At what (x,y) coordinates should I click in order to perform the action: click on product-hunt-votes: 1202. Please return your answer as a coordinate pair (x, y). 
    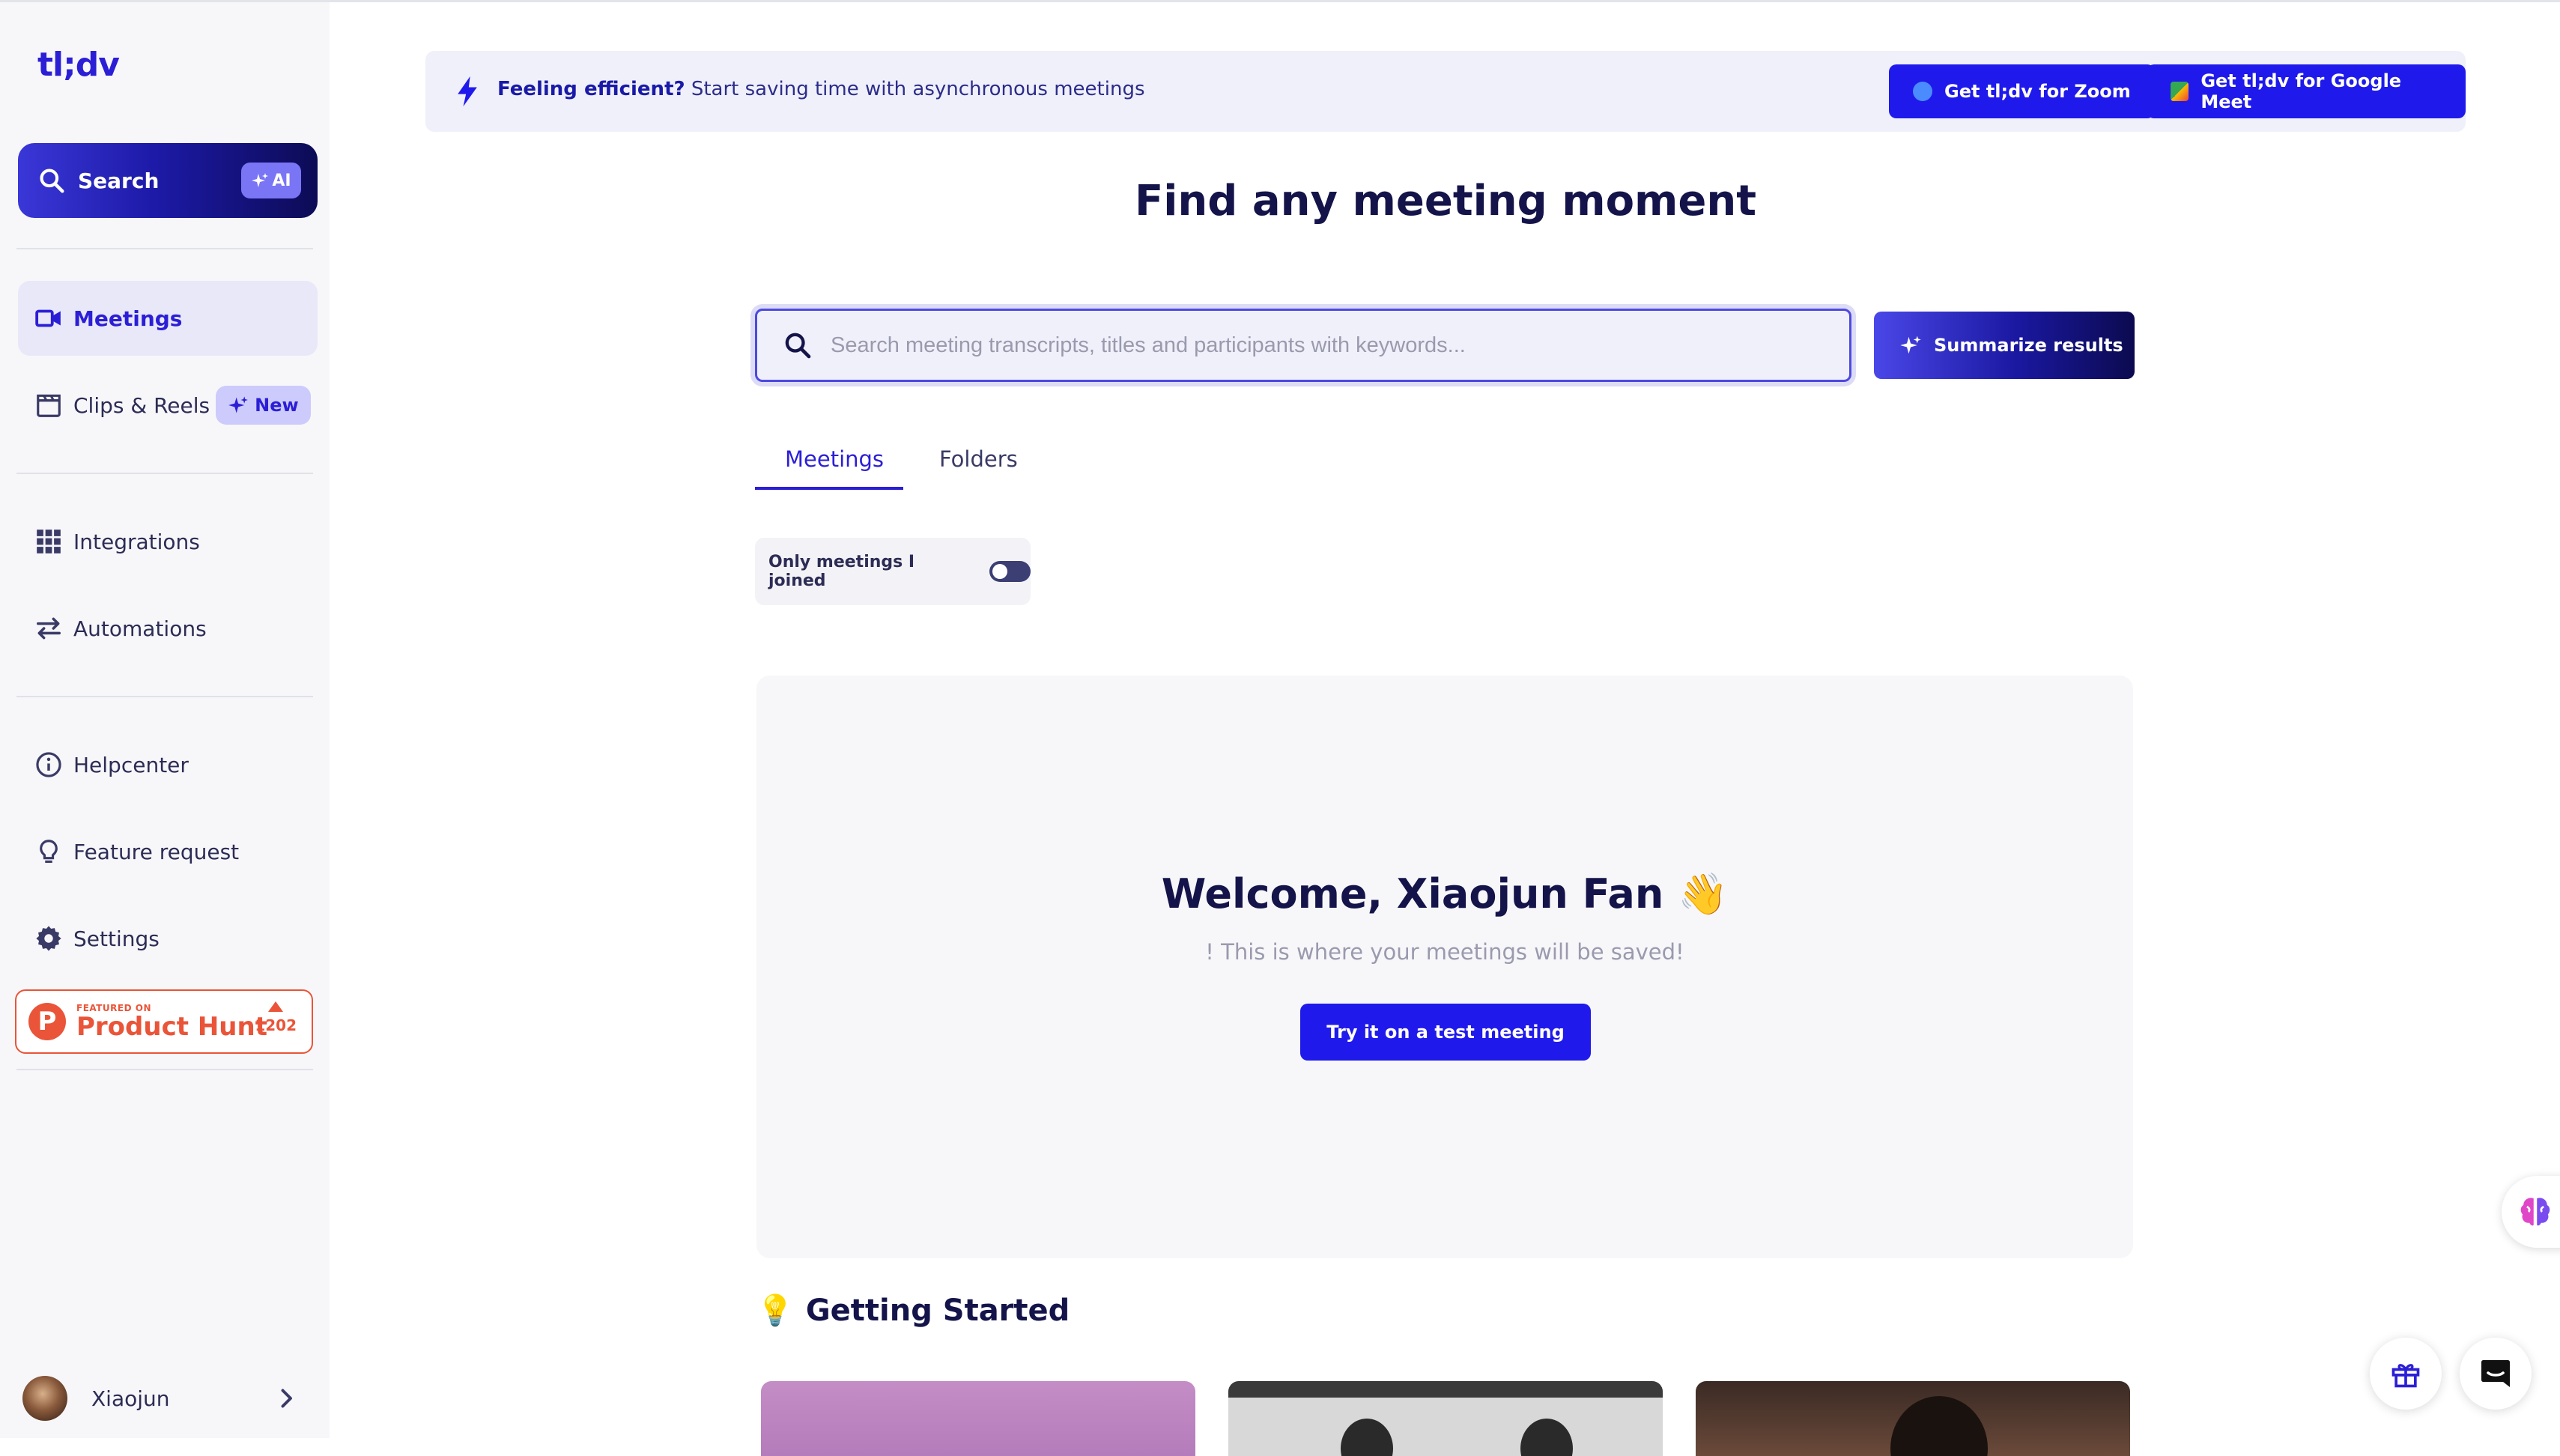
    Looking at the image, I should click on (276, 1017).